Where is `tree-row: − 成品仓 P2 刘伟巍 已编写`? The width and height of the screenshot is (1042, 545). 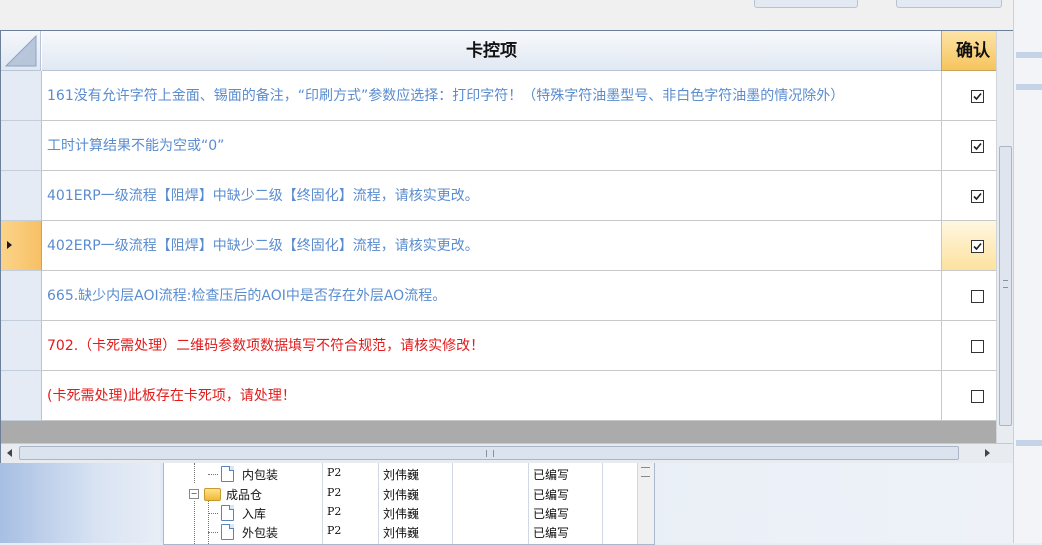 tree-row: − 成品仓 P2 刘伟巍 已编写 is located at coordinates (400, 493).